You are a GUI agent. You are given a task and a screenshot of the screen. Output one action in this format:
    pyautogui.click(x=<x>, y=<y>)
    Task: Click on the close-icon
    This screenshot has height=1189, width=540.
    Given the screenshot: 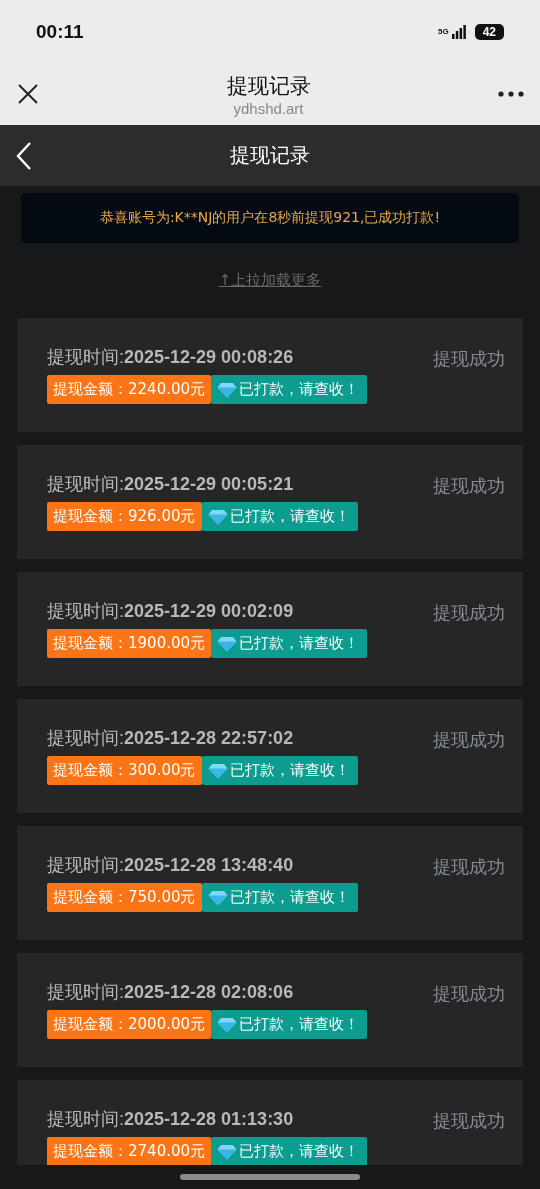 What is the action you would take?
    pyautogui.click(x=28, y=94)
    